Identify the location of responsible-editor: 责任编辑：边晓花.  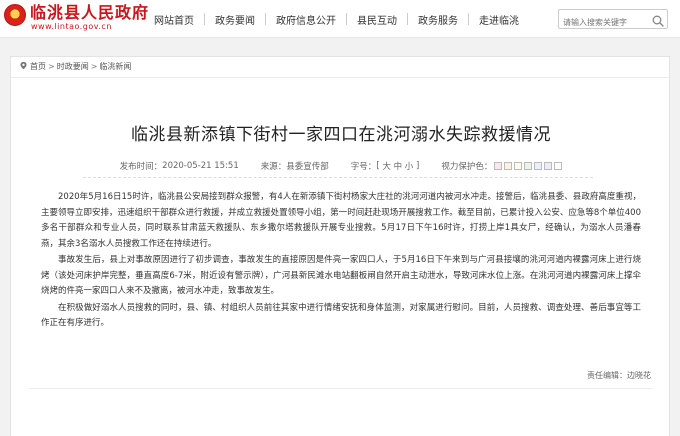
(619, 375).